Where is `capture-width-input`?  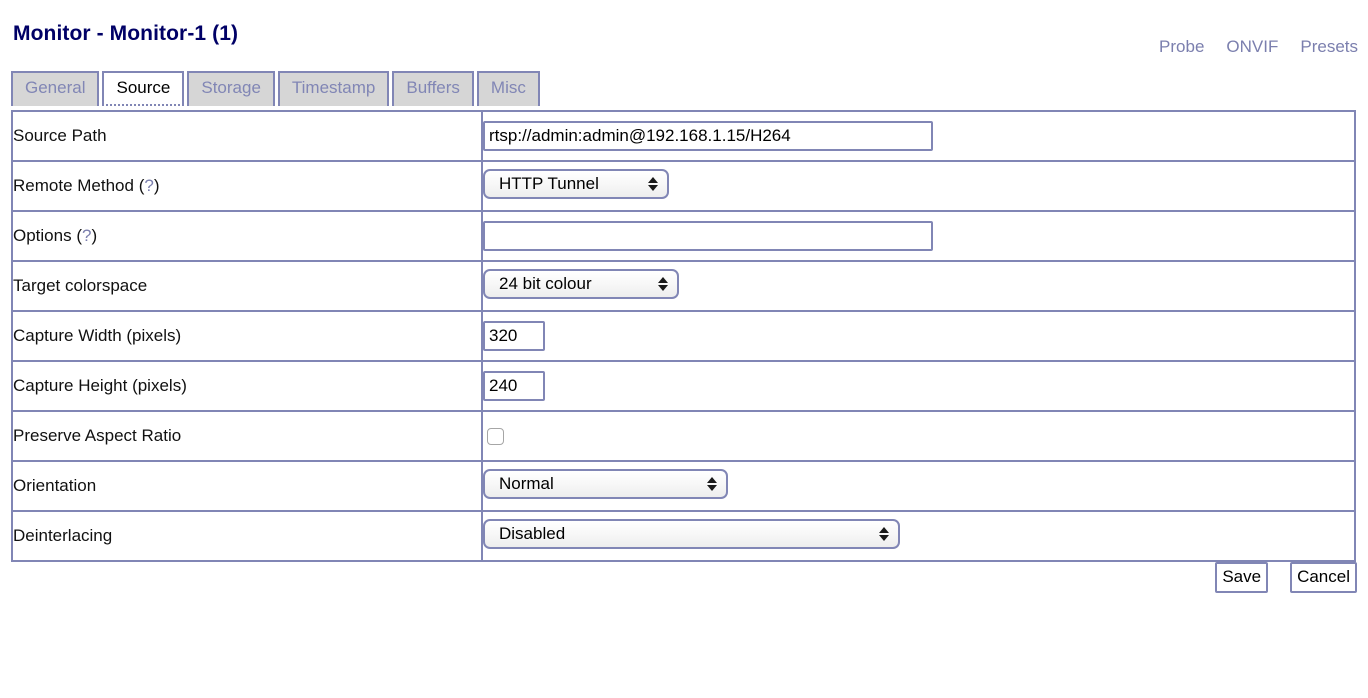
capture-width-input is located at coordinates (514, 336).